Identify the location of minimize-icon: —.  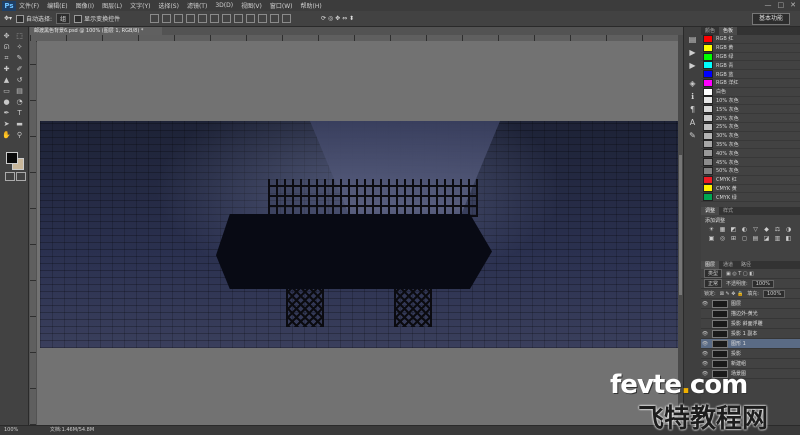
(768, 5).